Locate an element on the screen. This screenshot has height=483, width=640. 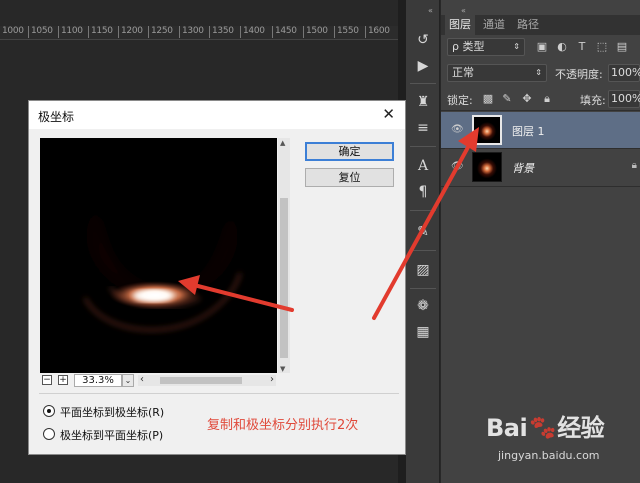
ruler-tick: 1050 is located at coordinates (40, 32).